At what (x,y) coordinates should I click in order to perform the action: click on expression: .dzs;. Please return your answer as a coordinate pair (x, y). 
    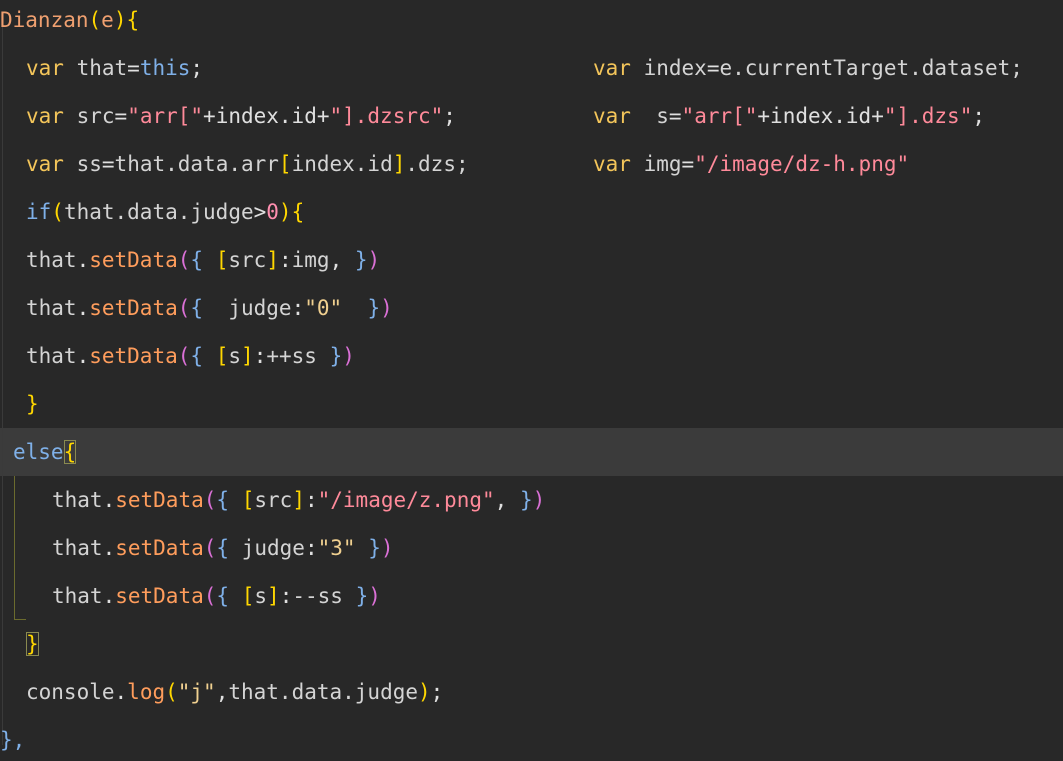
    Looking at the image, I should click on (437, 164).